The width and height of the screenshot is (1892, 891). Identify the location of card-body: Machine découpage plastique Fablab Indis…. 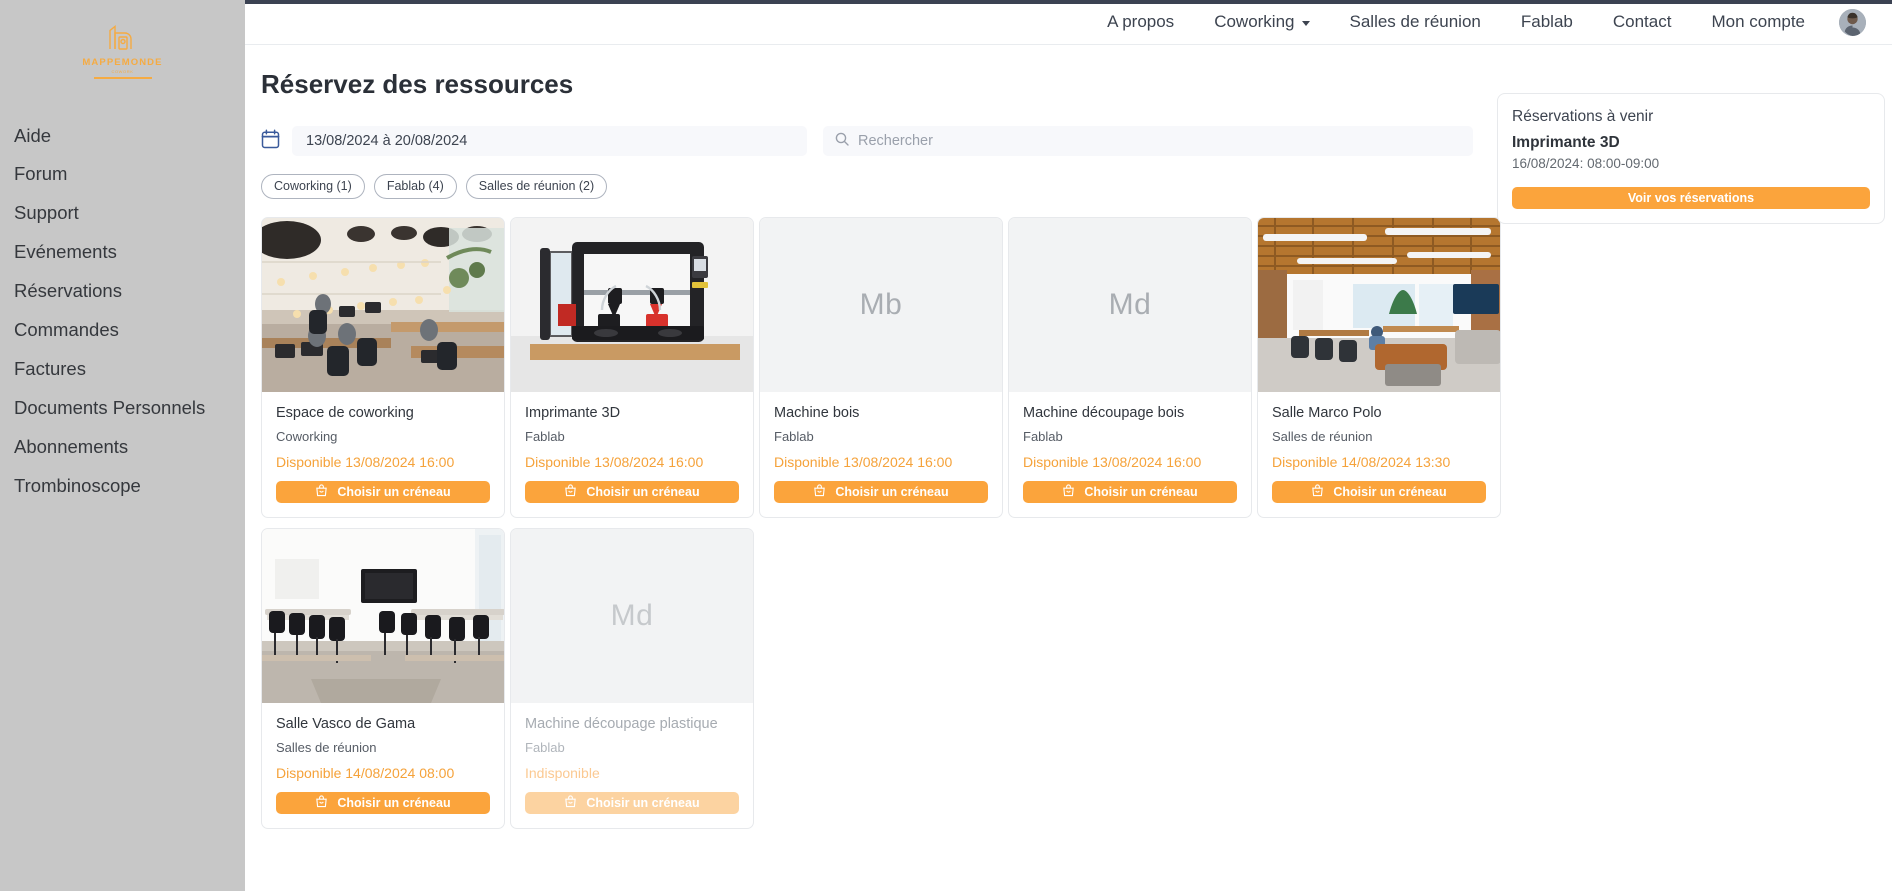
(632, 765).